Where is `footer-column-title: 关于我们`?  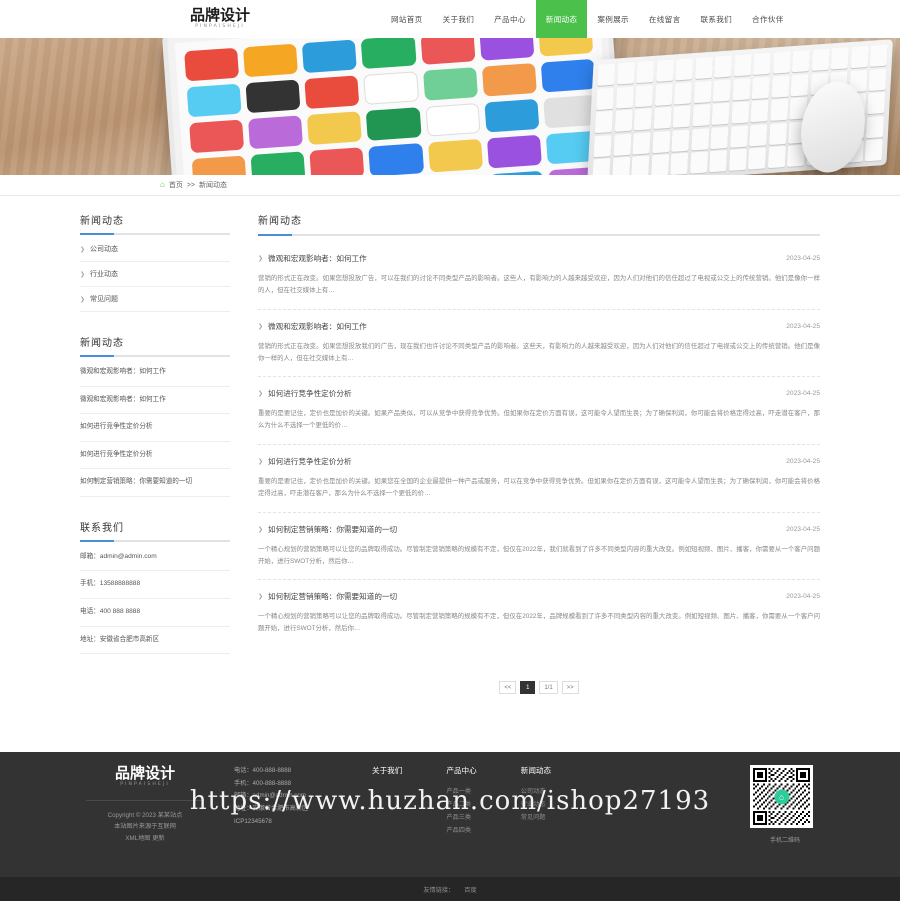
footer-column-title: 关于我们 is located at coordinates (387, 770).